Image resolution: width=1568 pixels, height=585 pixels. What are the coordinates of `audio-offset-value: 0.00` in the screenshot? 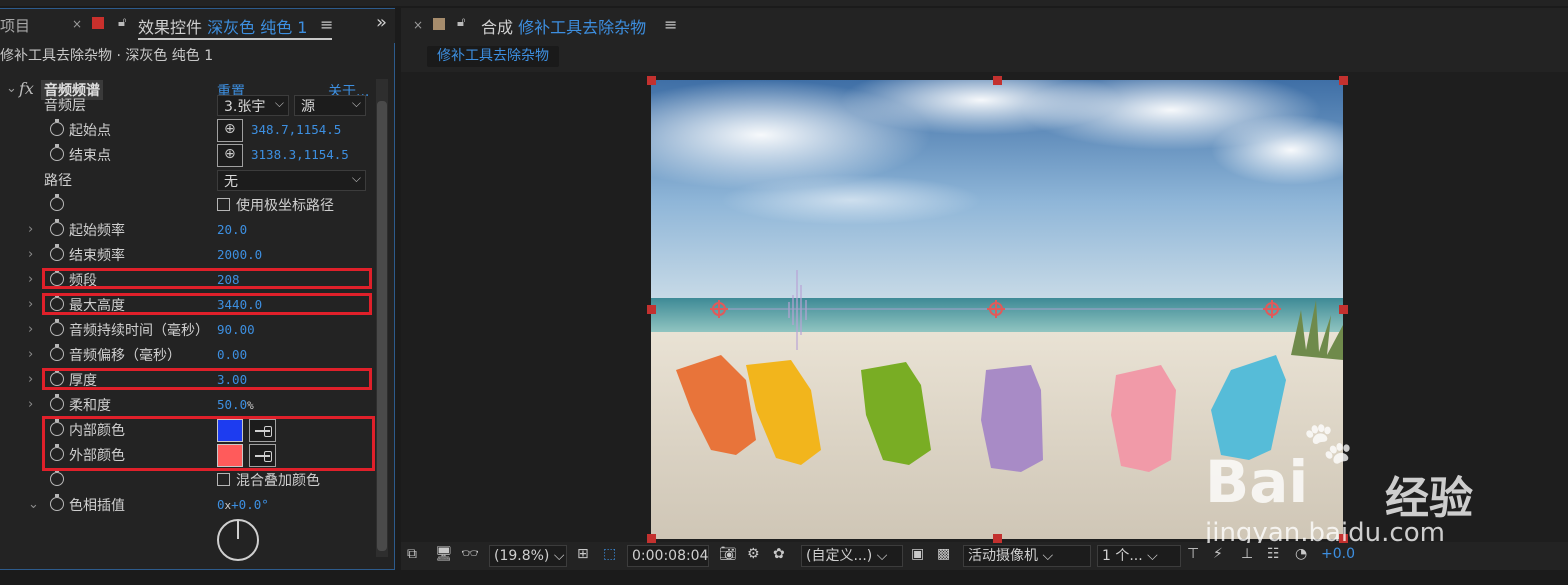 It's located at (232, 354).